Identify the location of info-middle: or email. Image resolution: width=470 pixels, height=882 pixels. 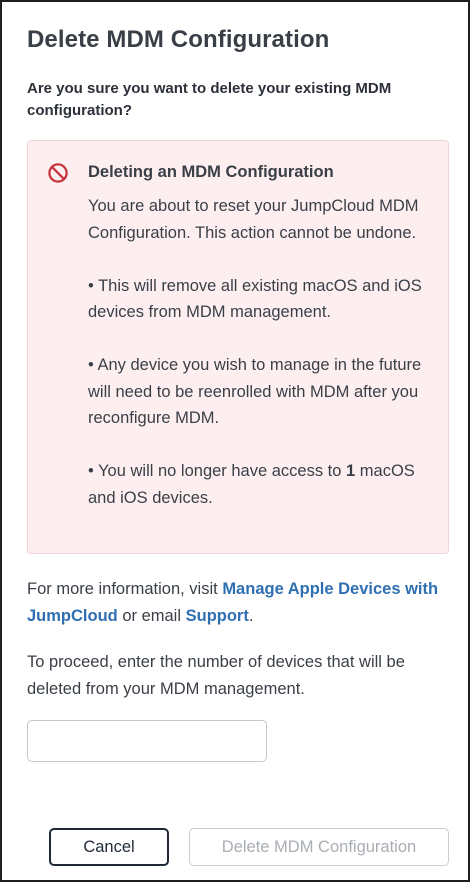
(151, 615).